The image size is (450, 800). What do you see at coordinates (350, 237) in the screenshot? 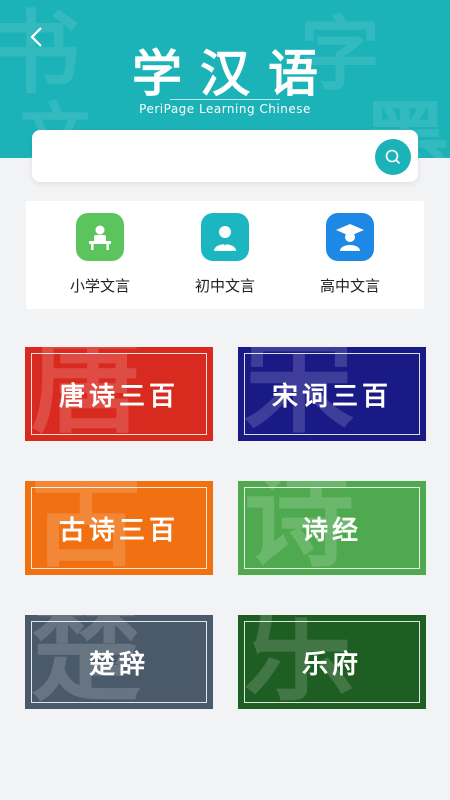
I see `graduate-cap-icon` at bounding box center [350, 237].